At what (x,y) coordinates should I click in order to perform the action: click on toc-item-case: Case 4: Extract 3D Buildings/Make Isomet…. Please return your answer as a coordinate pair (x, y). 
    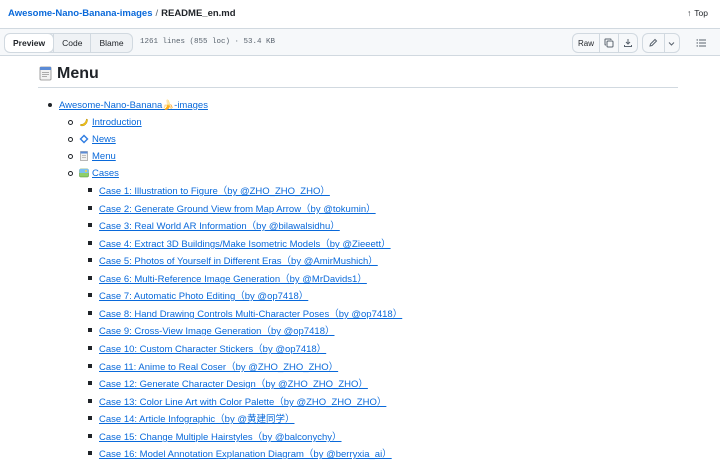
    Looking at the image, I should click on (245, 243).